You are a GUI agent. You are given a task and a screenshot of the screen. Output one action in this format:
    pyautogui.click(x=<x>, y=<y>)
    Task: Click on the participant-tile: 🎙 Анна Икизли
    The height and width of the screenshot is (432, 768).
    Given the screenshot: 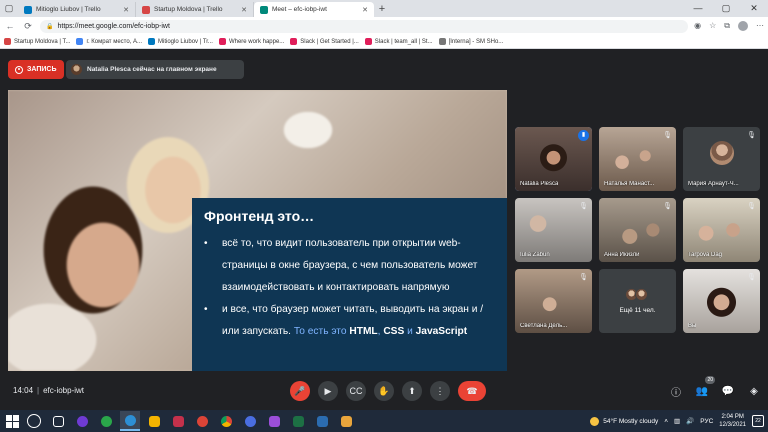 What is the action you would take?
    pyautogui.click(x=637, y=230)
    